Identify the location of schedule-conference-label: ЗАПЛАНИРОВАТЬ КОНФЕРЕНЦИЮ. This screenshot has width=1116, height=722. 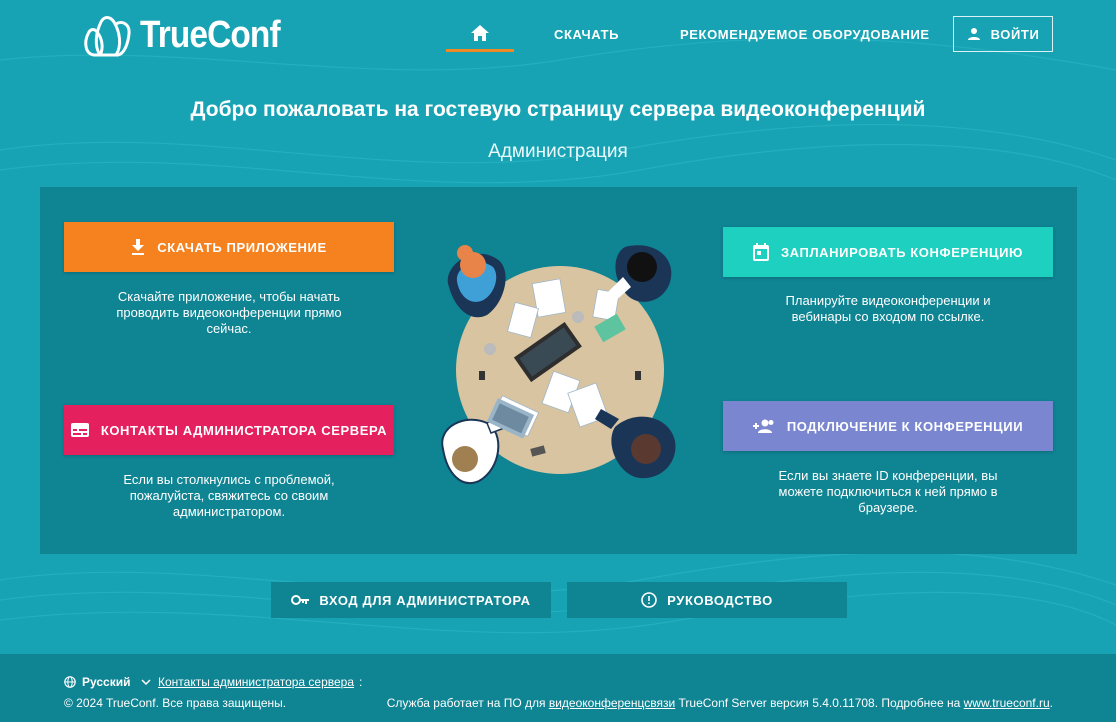
(902, 252).